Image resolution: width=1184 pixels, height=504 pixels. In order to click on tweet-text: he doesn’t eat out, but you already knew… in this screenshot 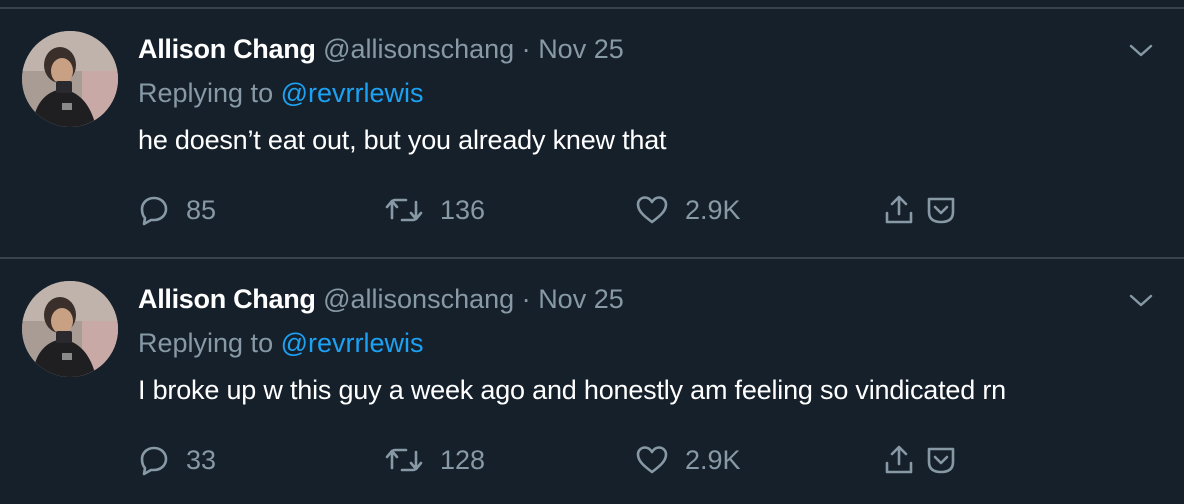, I will do `click(402, 140)`.